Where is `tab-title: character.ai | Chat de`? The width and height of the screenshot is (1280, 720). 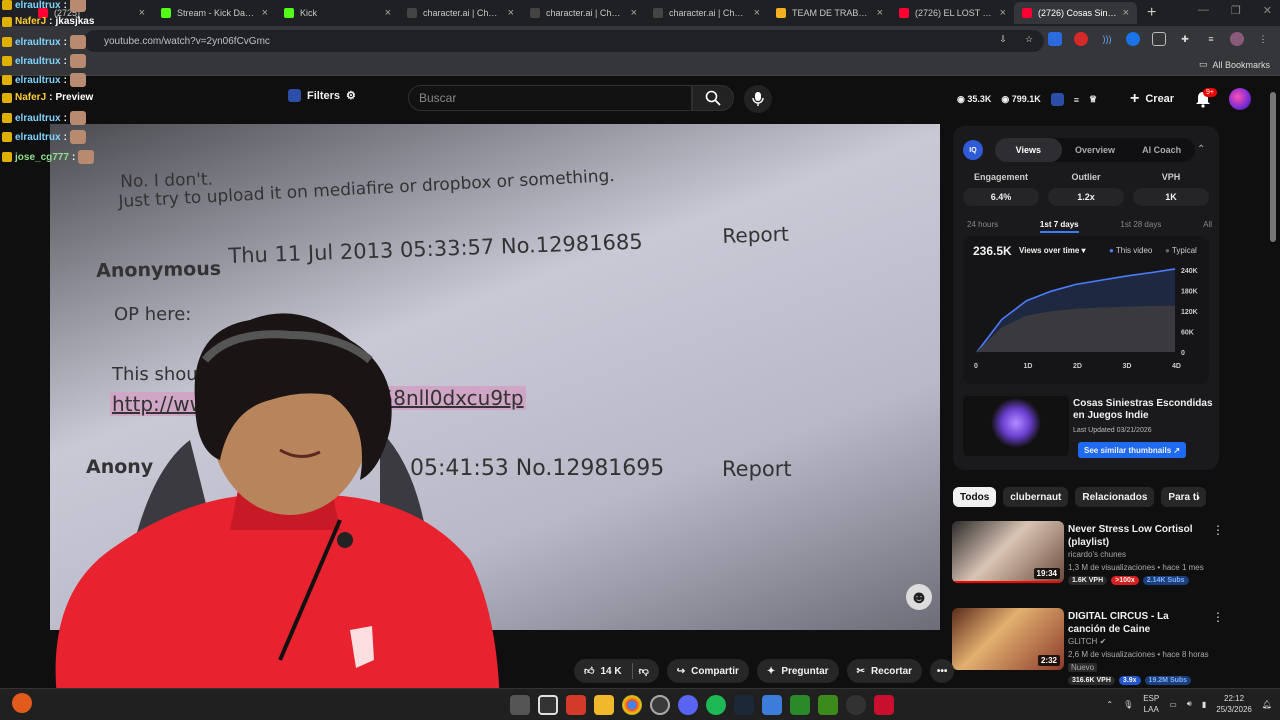
tab-title: character.ai | Chat de is located at coordinates (462, 13).